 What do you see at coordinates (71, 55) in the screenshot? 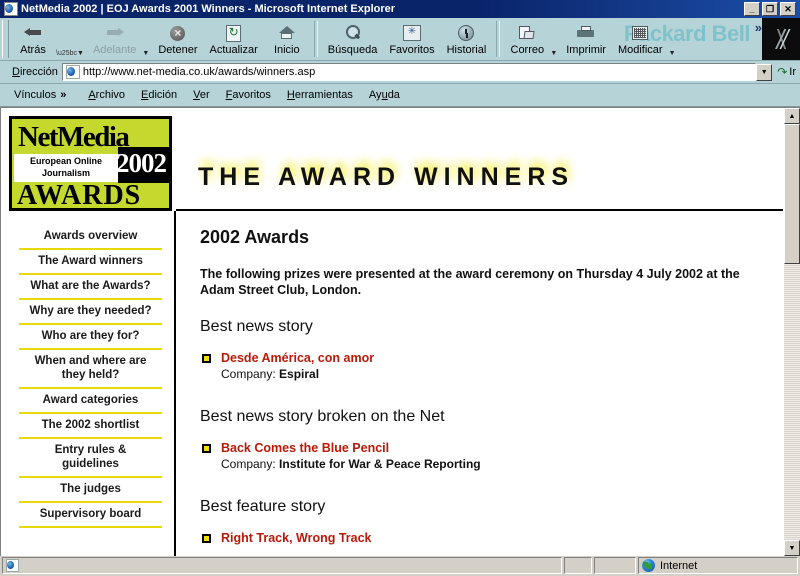
I see `back-dropdown-icon: \u25bc▼` at bounding box center [71, 55].